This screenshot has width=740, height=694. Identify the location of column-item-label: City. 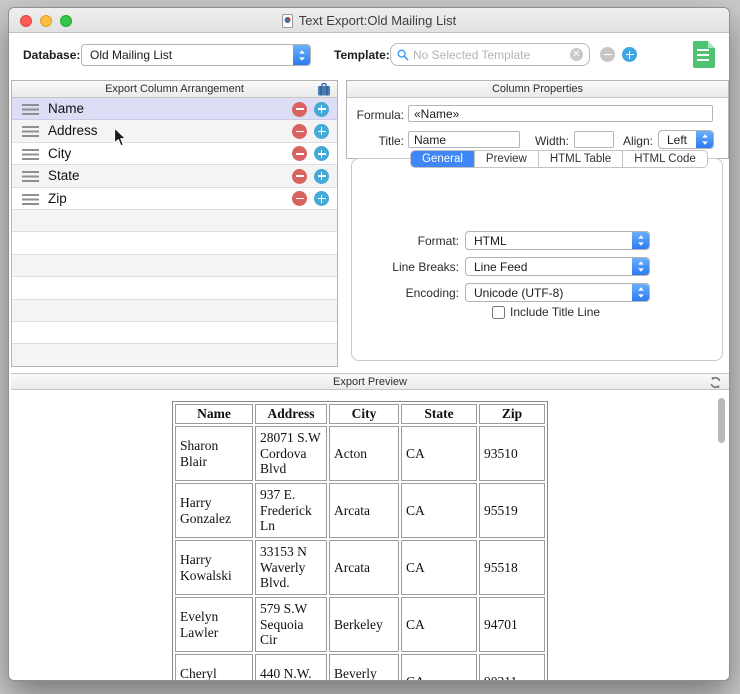
(60, 153).